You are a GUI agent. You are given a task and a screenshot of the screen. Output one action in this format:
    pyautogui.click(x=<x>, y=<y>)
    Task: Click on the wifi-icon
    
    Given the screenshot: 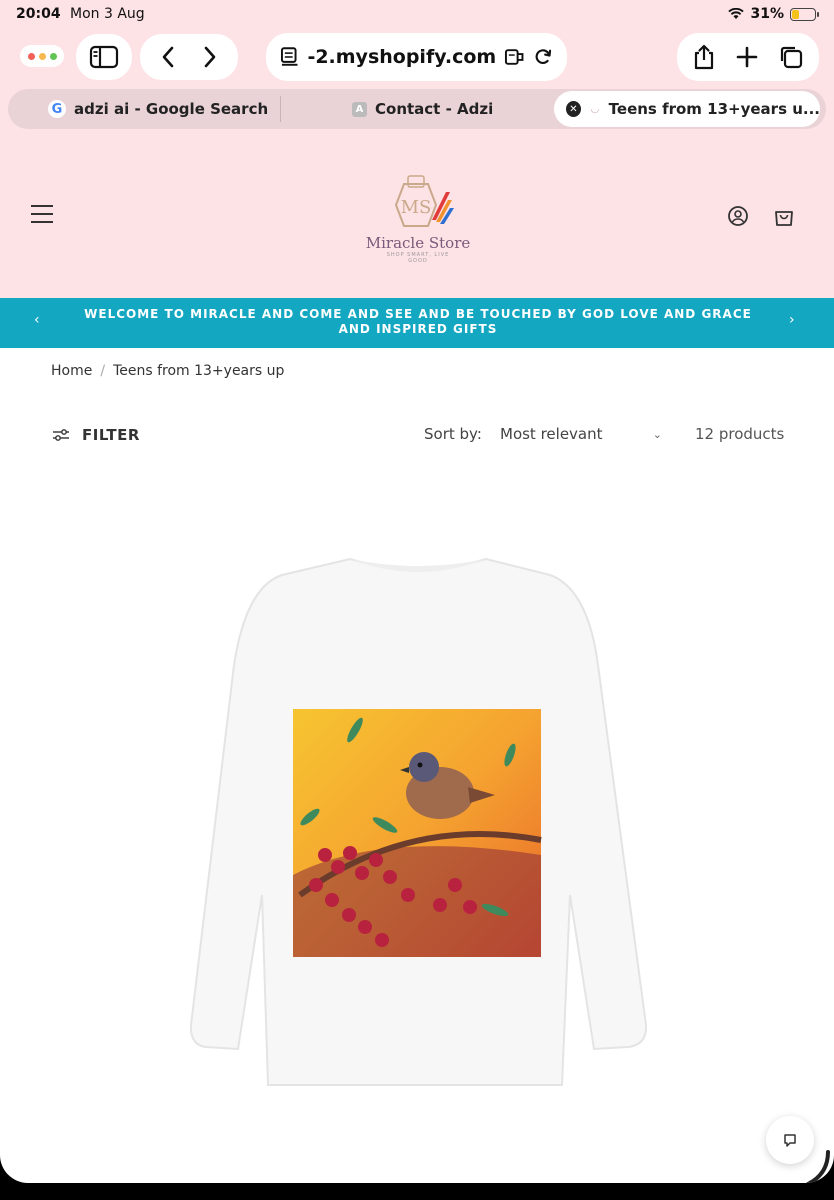 What is the action you would take?
    pyautogui.click(x=736, y=13)
    